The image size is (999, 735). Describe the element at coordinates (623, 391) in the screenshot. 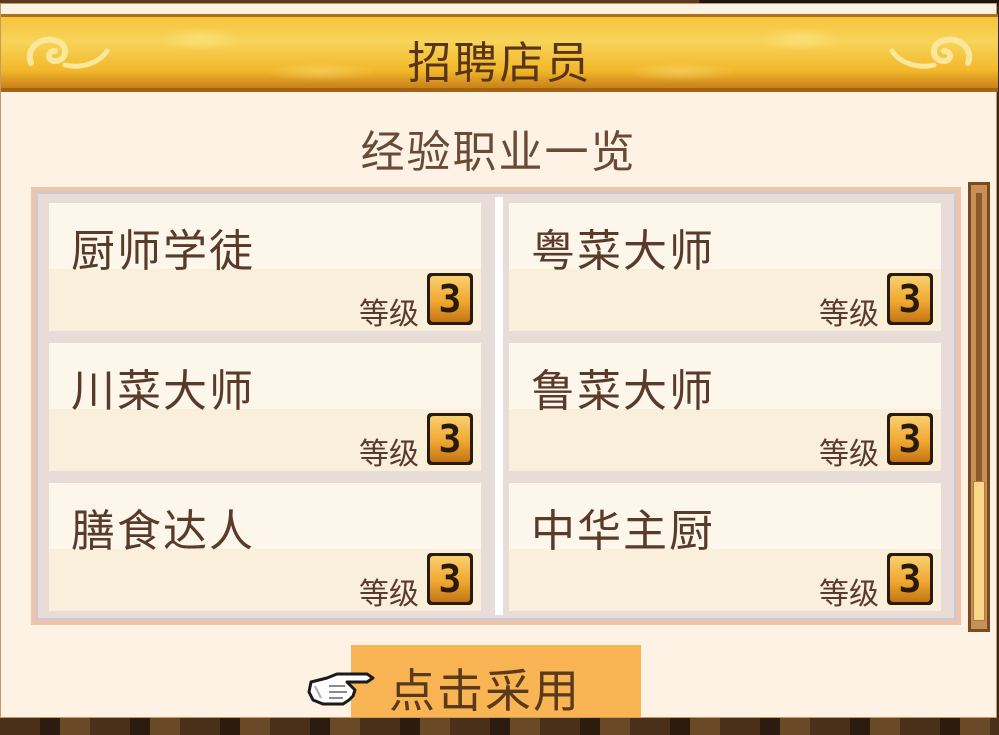

I see `job-name: 鲁菜大师` at that location.